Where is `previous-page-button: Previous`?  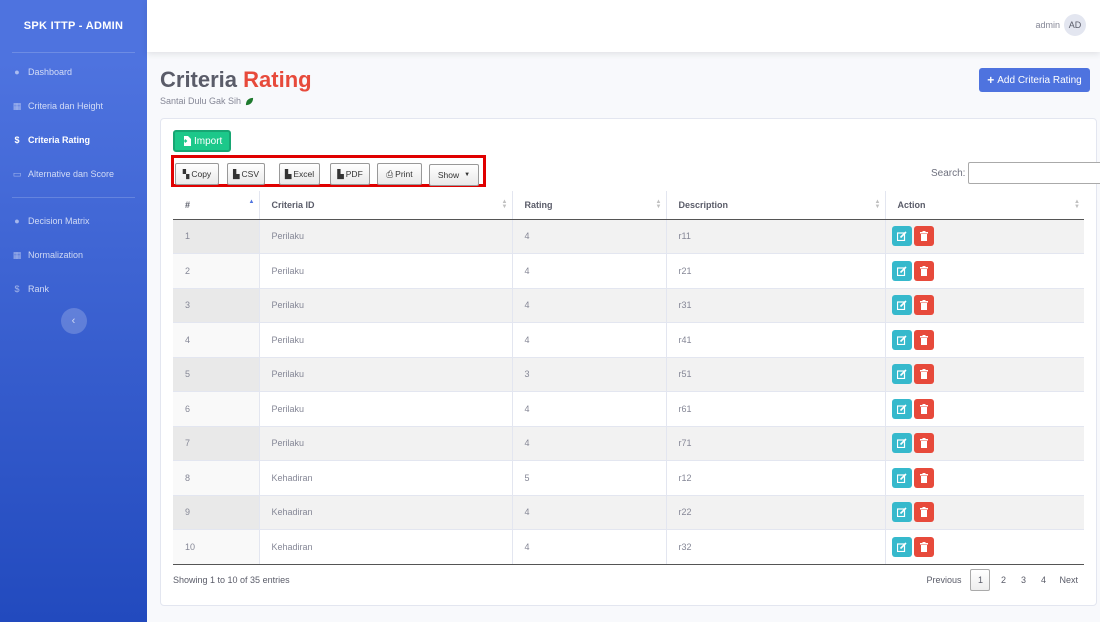
previous-page-button: Previous is located at coordinates (943, 580).